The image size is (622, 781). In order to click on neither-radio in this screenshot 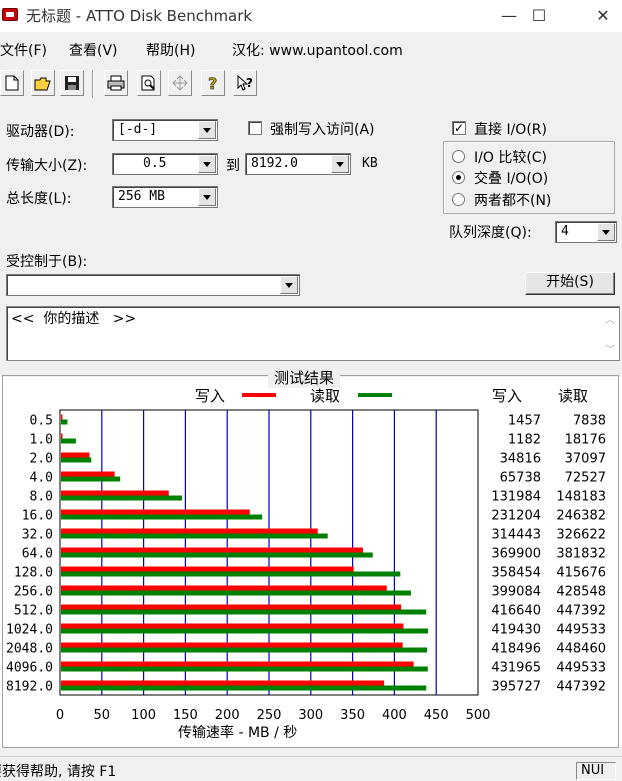, I will do `click(458, 199)`.